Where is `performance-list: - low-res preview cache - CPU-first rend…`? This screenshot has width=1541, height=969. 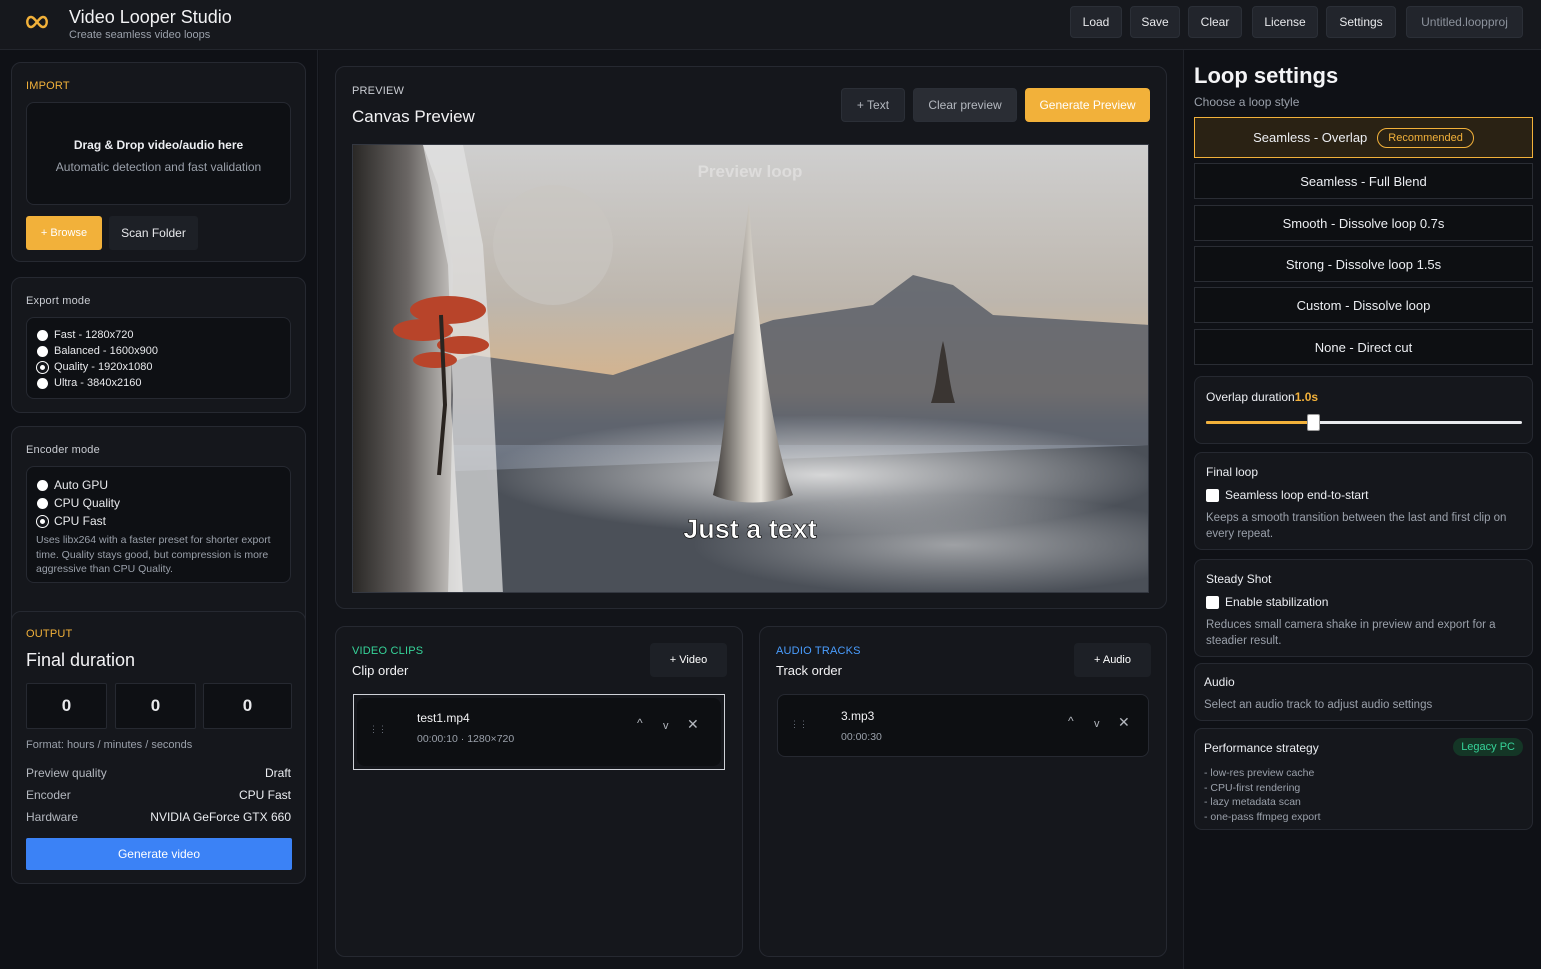
performance-list: - low-res preview cache - CPU-first rend… is located at coordinates (1262, 795).